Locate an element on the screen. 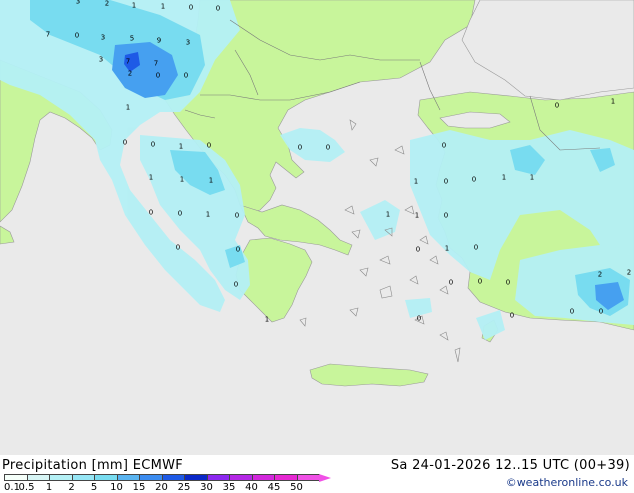 This screenshot has width=634, height=493. scale-tick-label: 40 is located at coordinates (251, 487).